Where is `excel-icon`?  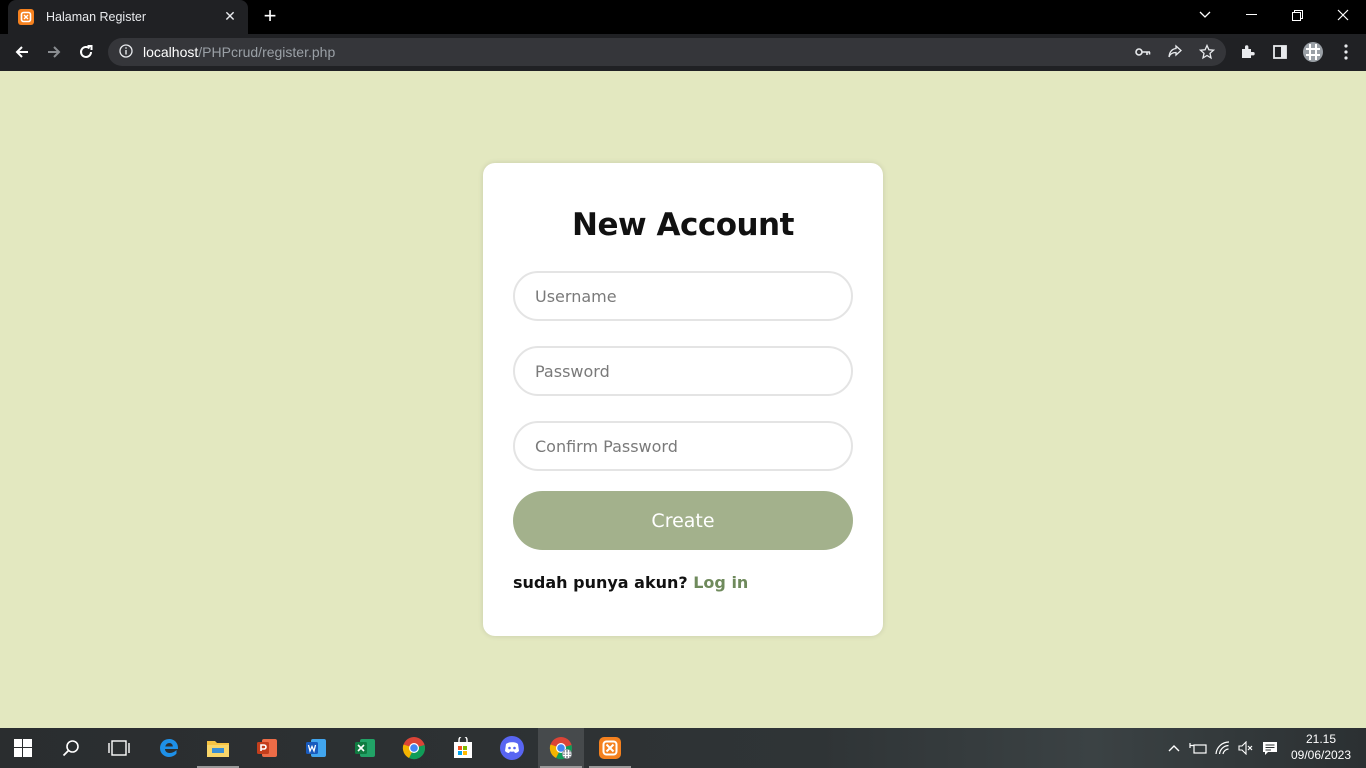 excel-icon is located at coordinates (365, 748).